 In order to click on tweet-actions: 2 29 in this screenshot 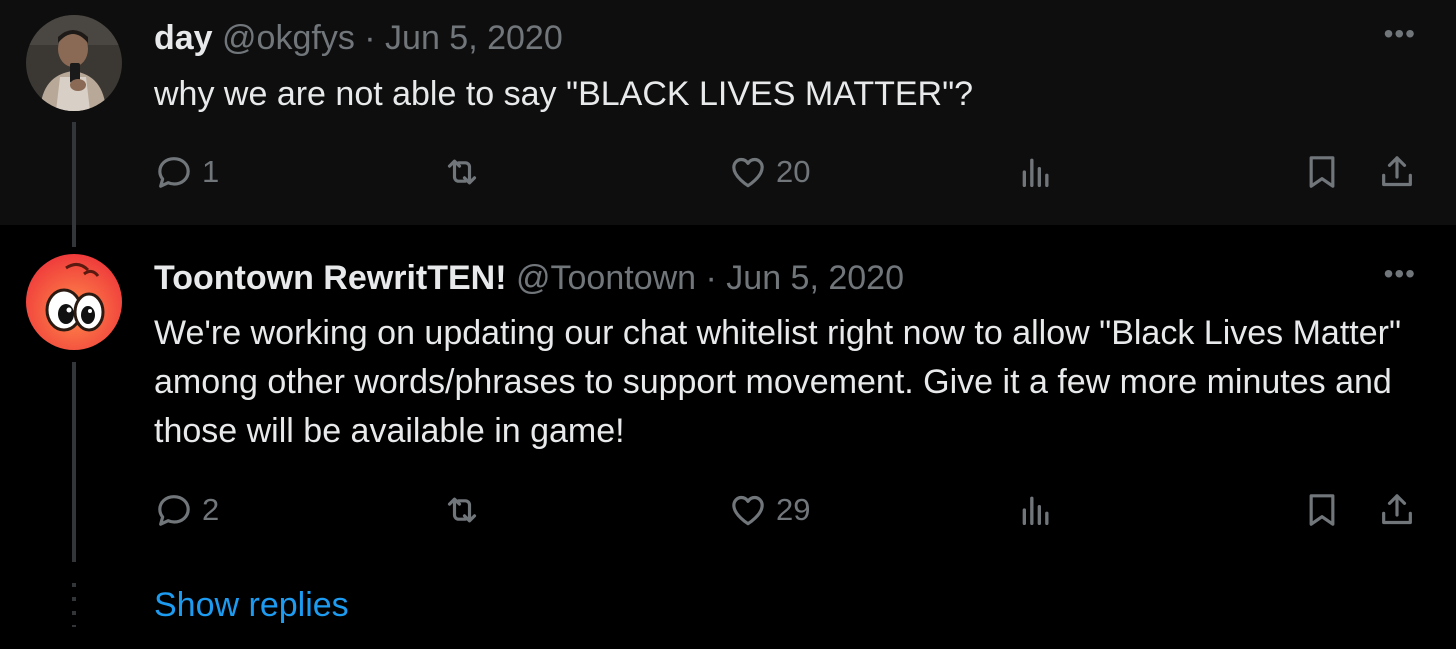, I will do `click(728, 510)`.